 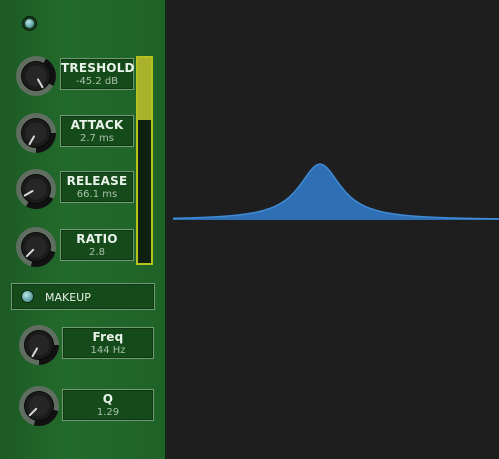 I want to click on attack-display: ATTACK 2.7 ms, so click(x=97, y=131).